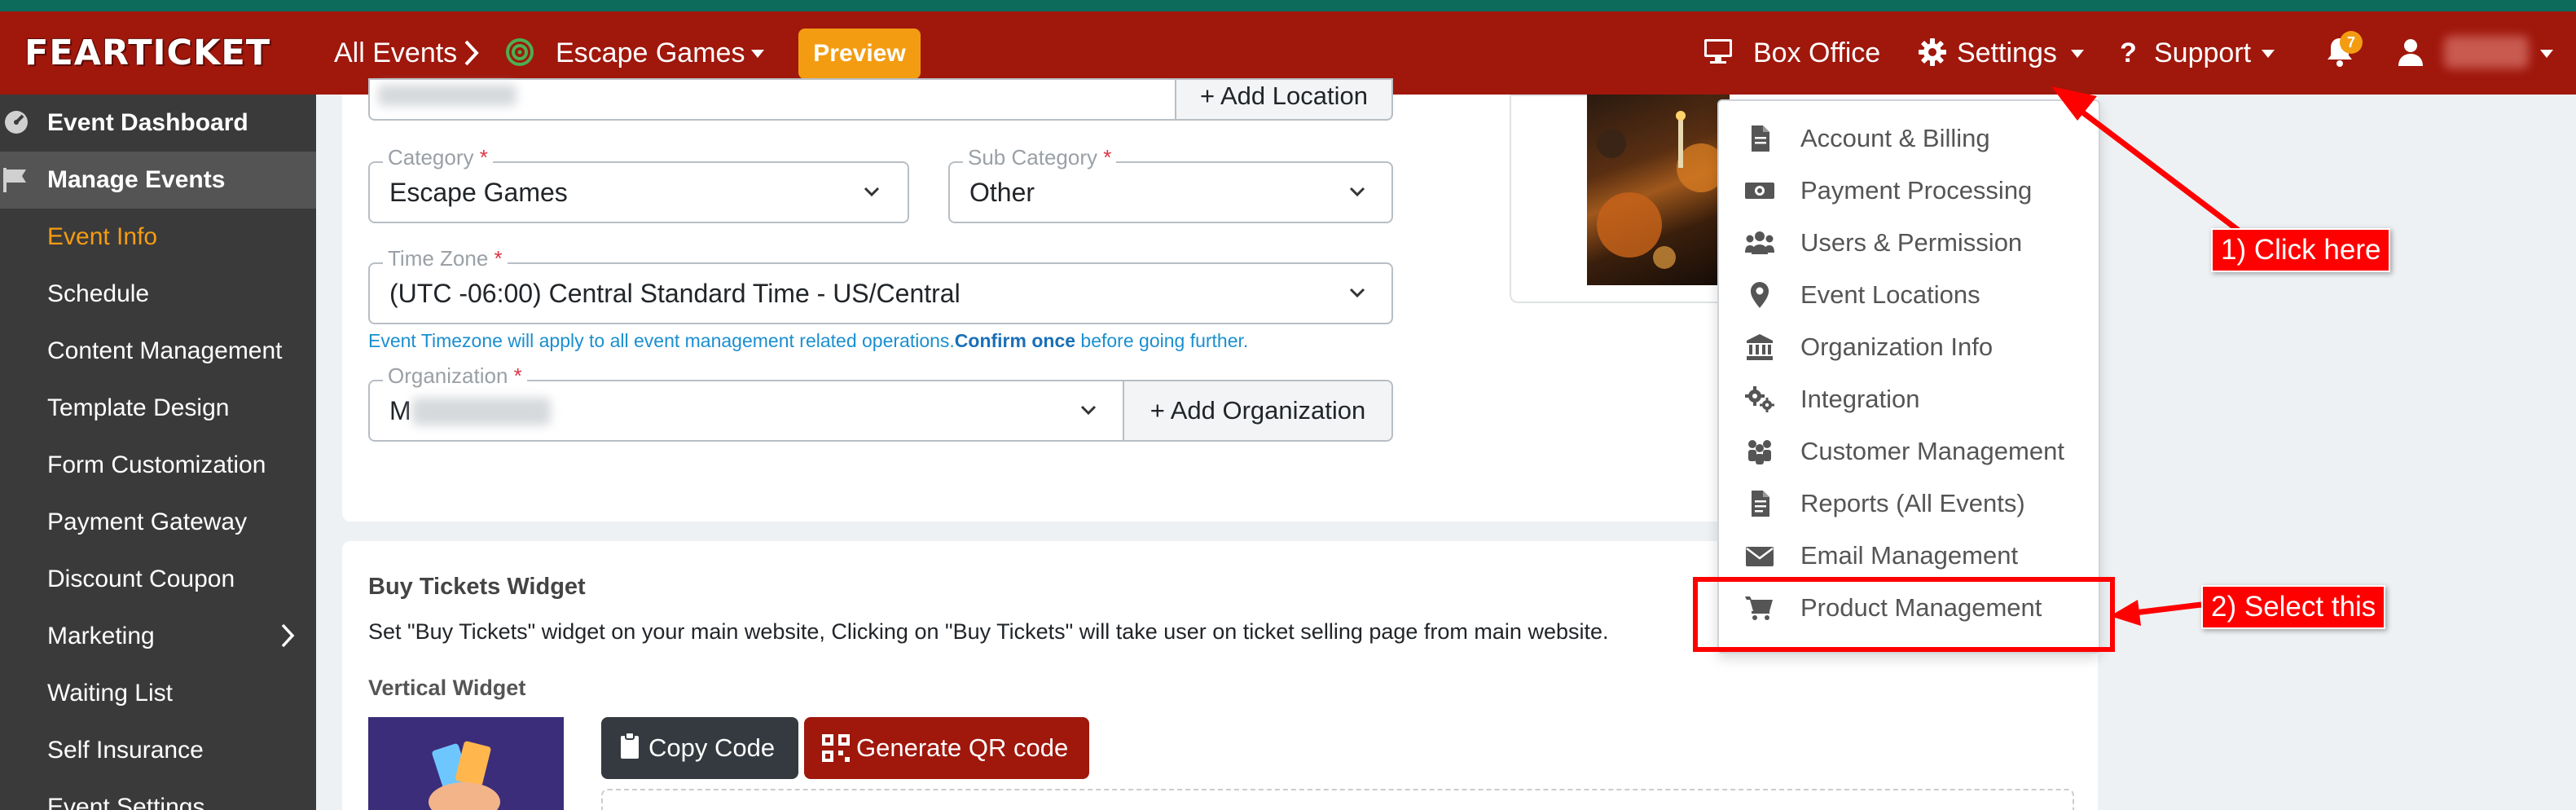  What do you see at coordinates (2293, 607) in the screenshot?
I see `annotation-step2: 2) Select this` at bounding box center [2293, 607].